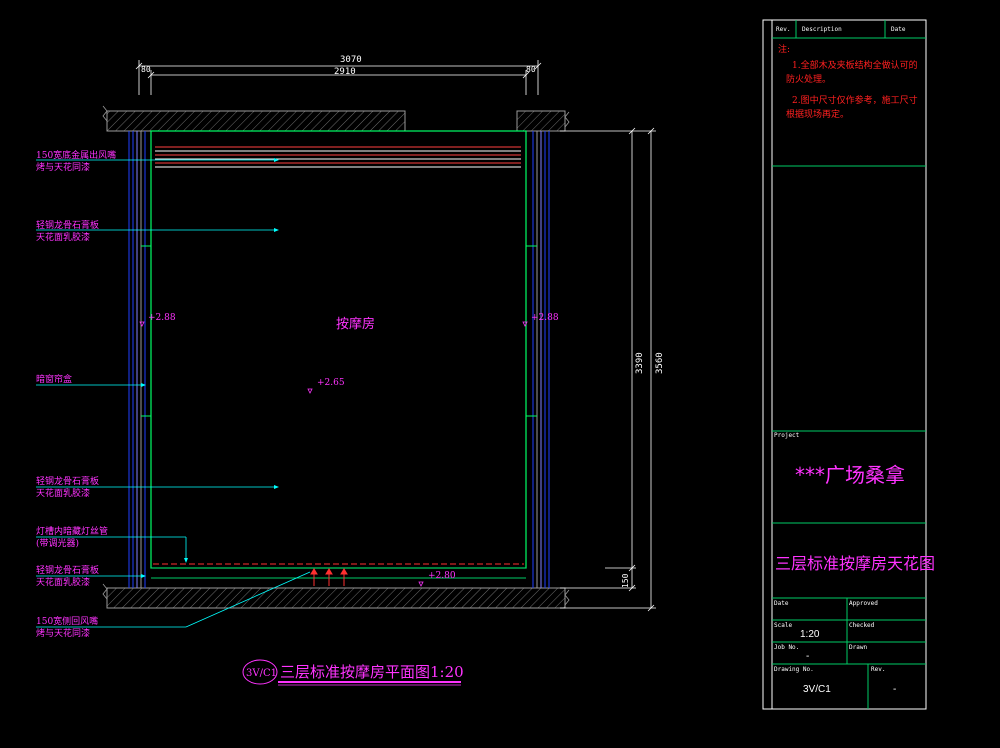 Image resolution: width=1000 pixels, height=748 pixels. What do you see at coordinates (261, 673) in the screenshot?
I see `caption-ref: 3V/C1` at bounding box center [261, 673].